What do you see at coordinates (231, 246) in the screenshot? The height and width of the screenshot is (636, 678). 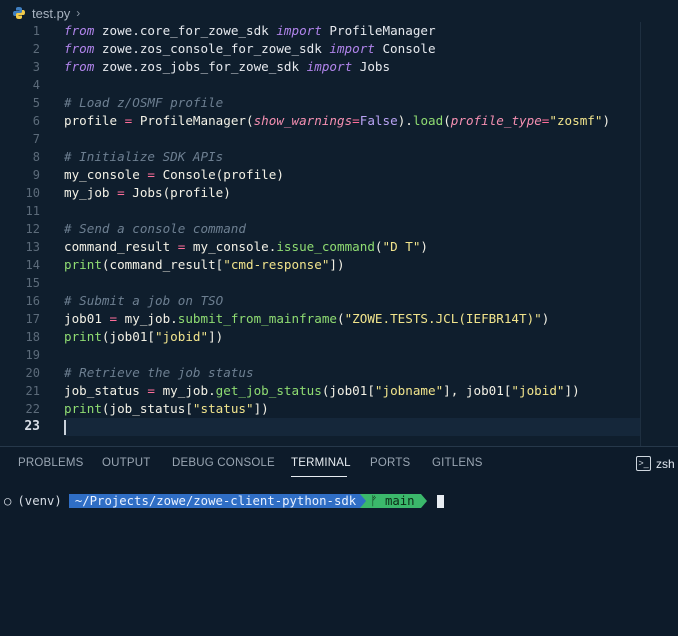 I see `code-token: my_console.` at bounding box center [231, 246].